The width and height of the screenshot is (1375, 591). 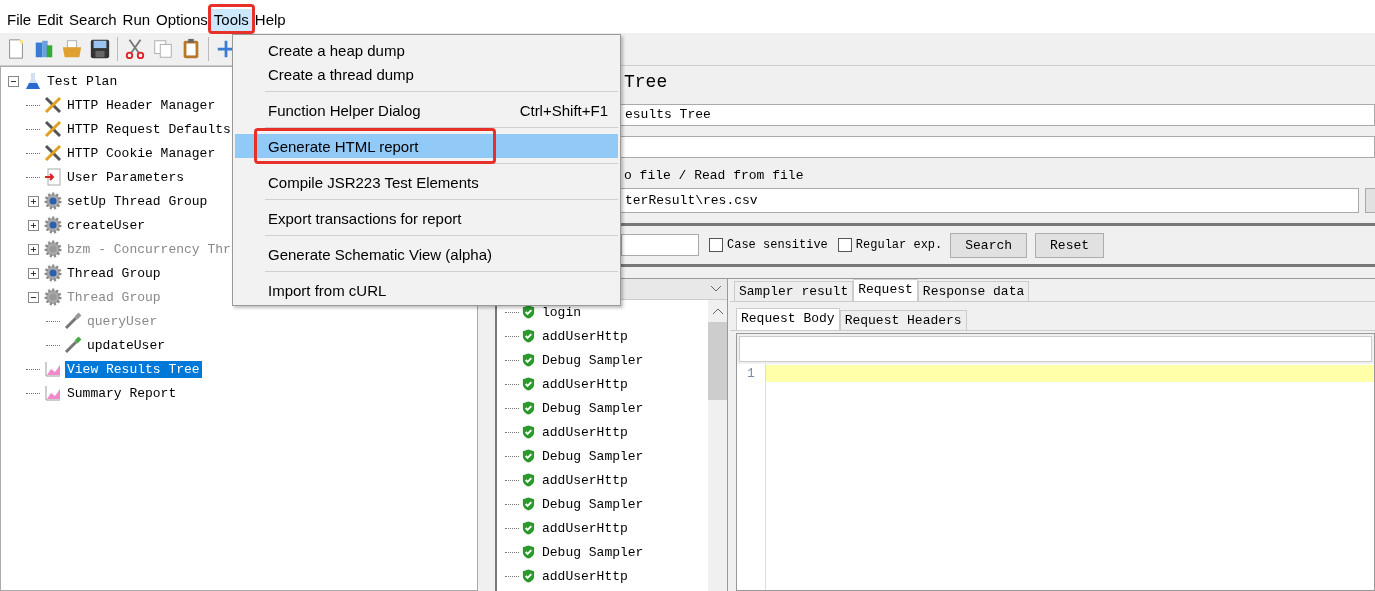 What do you see at coordinates (794, 291) in the screenshot?
I see `tab: Sampler result` at bounding box center [794, 291].